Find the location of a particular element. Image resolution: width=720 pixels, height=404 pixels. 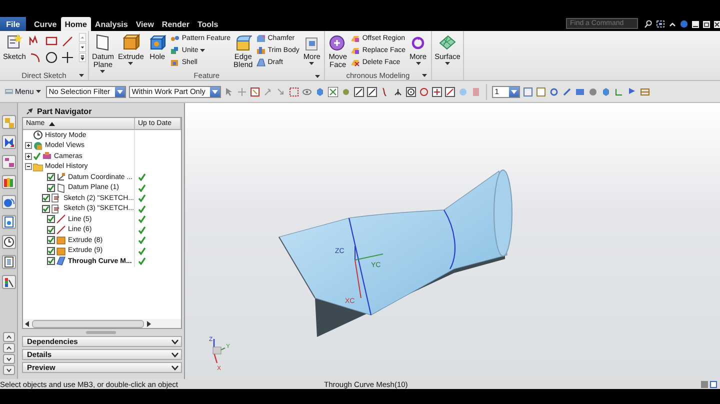

folder-icon is located at coordinates (38, 167).